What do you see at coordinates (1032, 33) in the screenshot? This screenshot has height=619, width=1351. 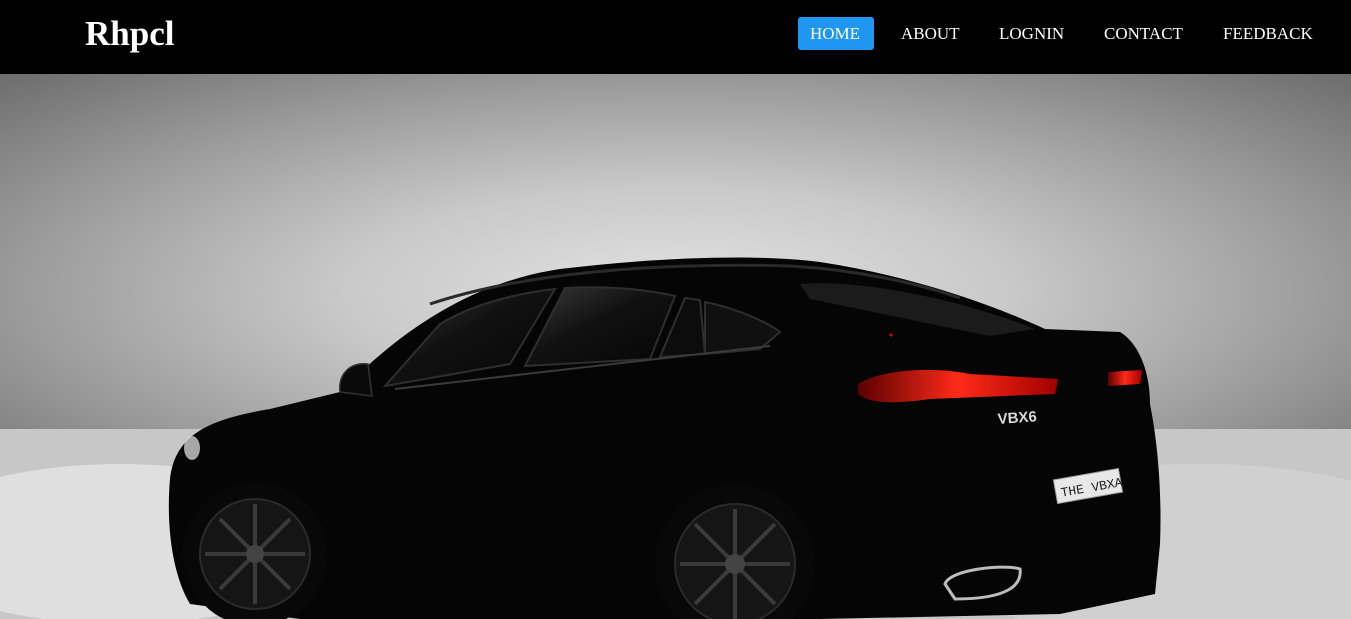 I see `nav-login: LOGNIN` at bounding box center [1032, 33].